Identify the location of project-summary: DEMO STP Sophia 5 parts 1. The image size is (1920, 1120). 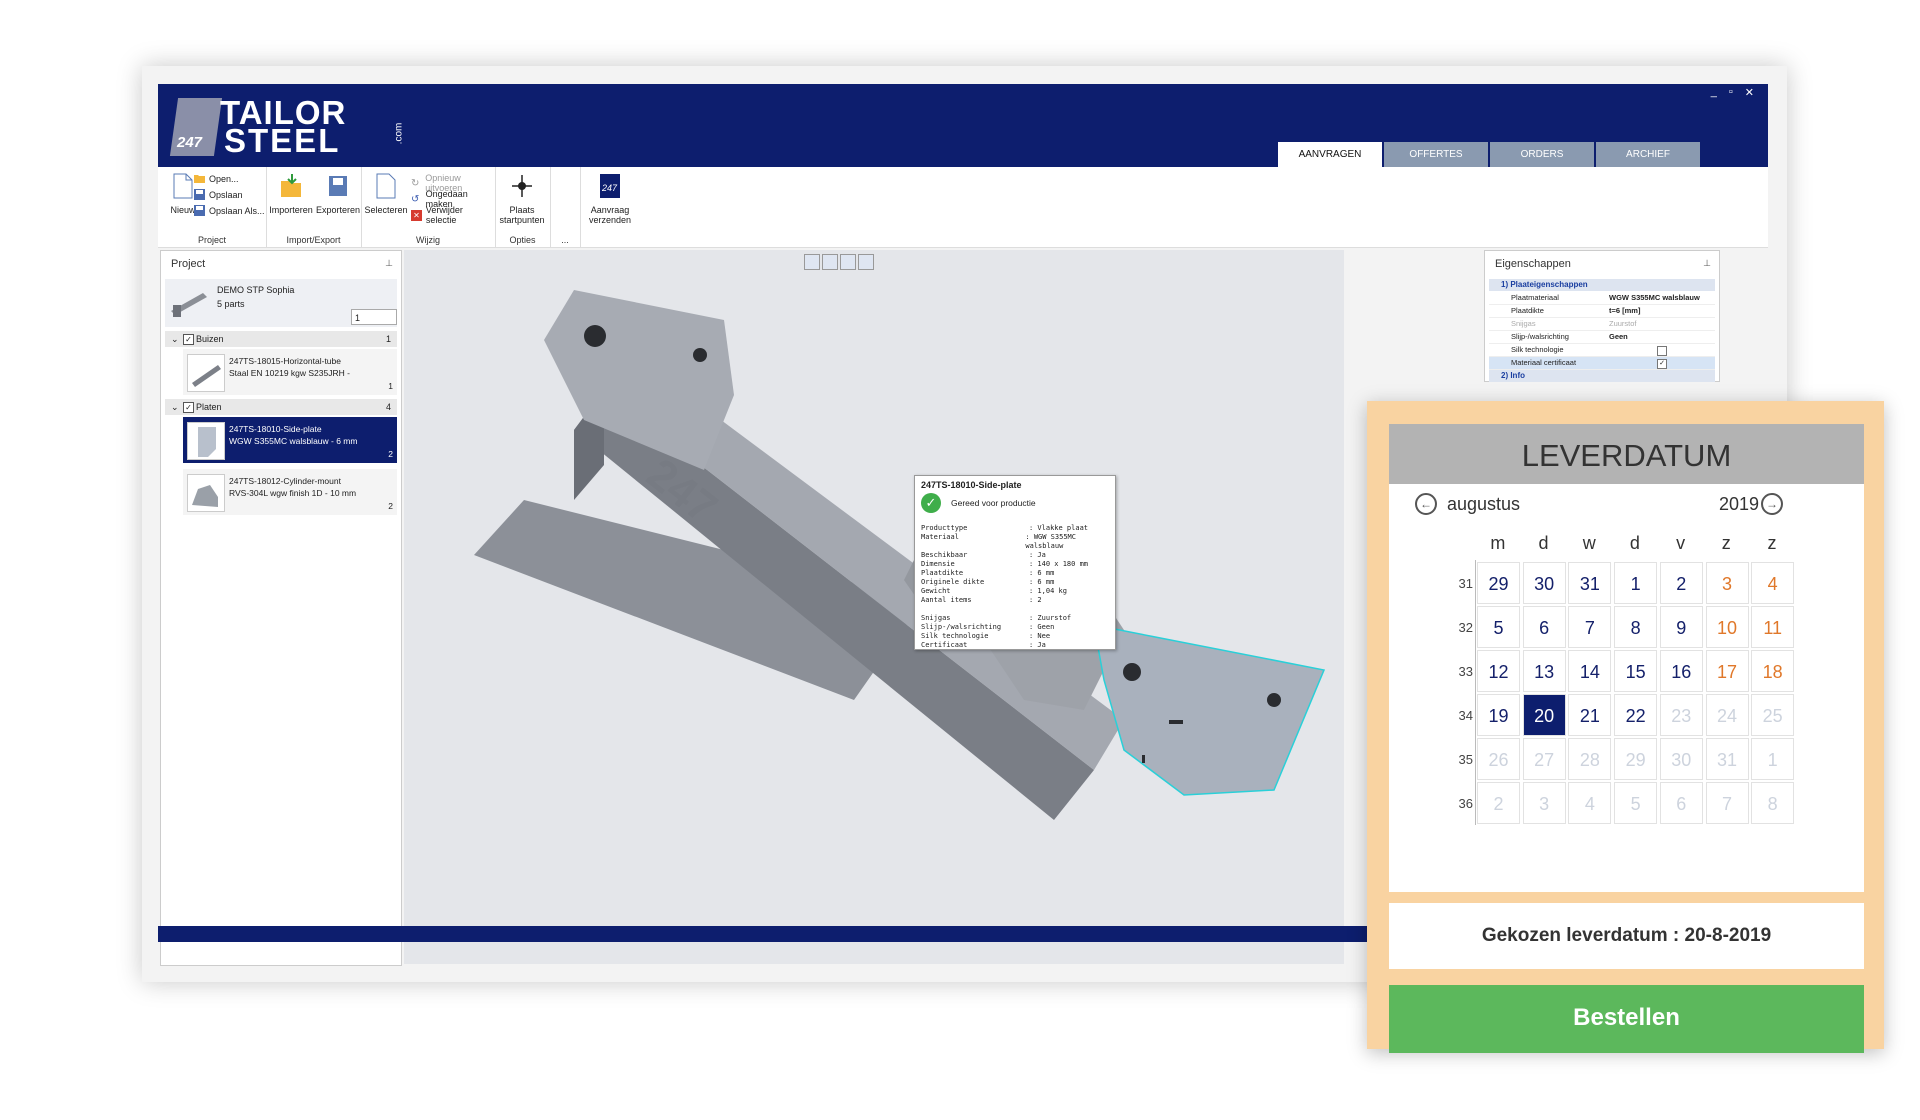
(281, 303).